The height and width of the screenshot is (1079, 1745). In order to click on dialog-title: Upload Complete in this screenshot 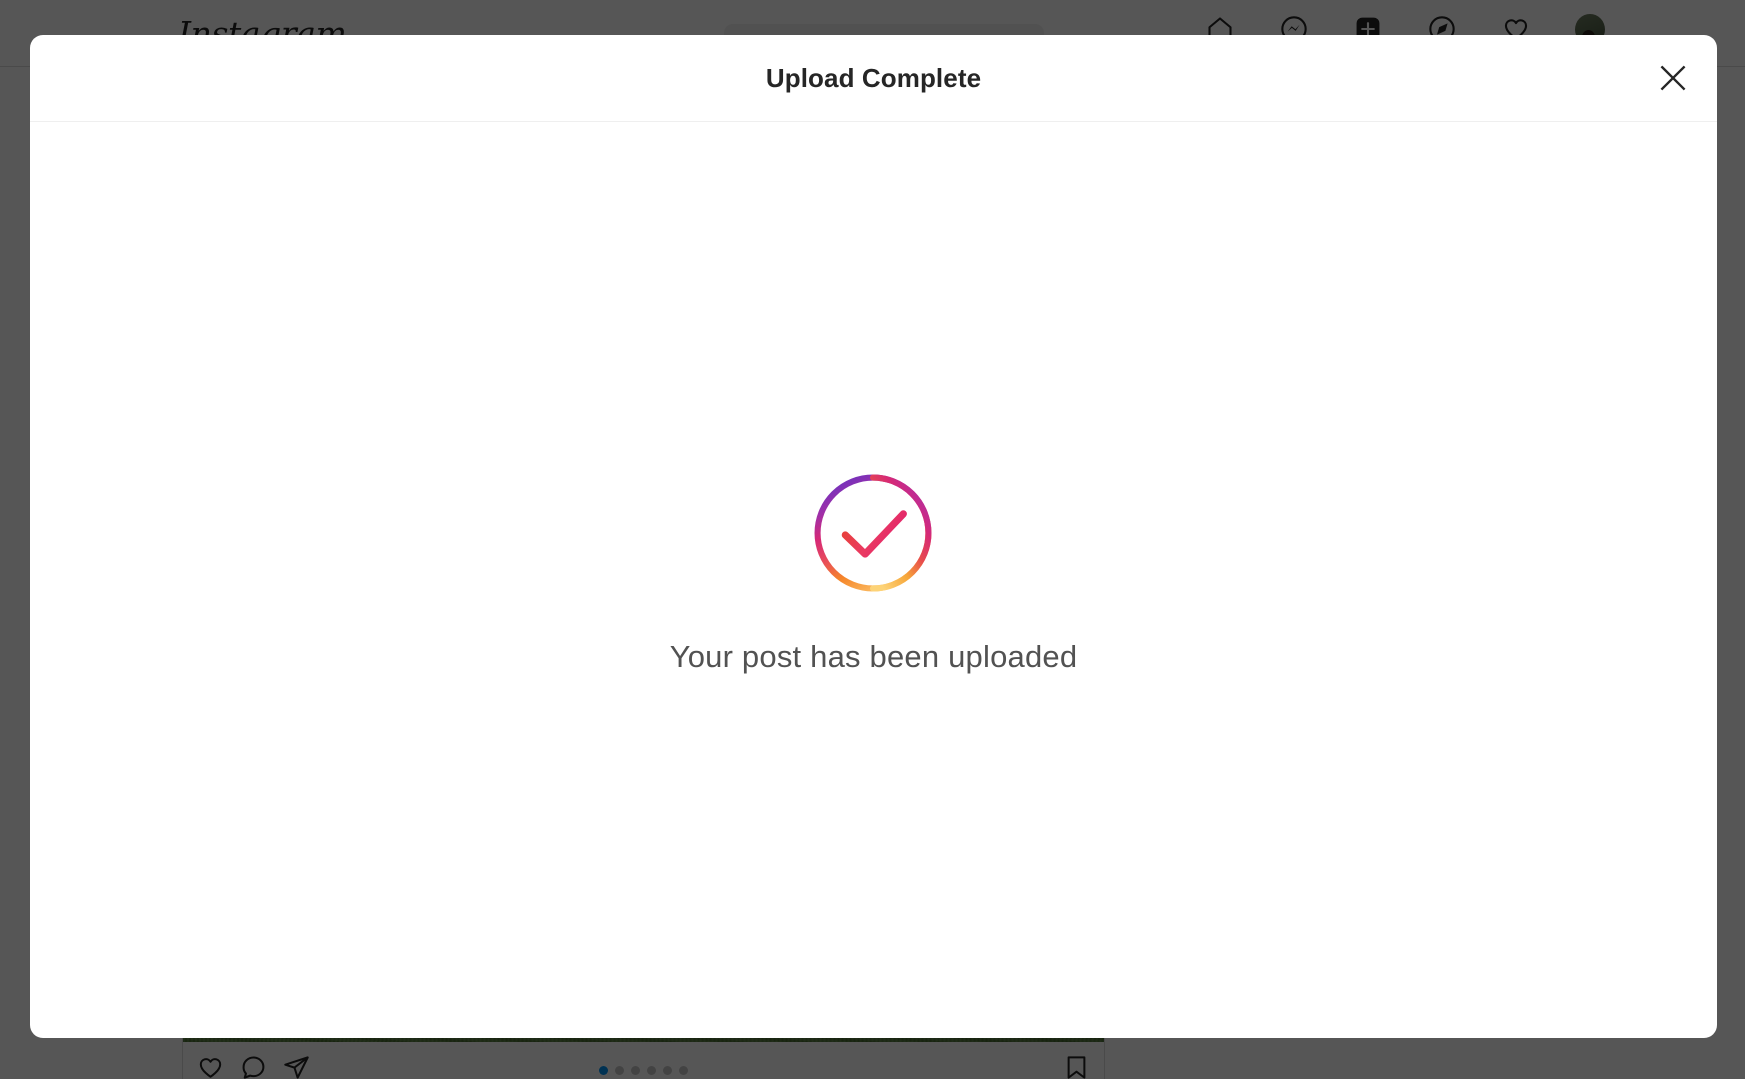, I will do `click(873, 77)`.